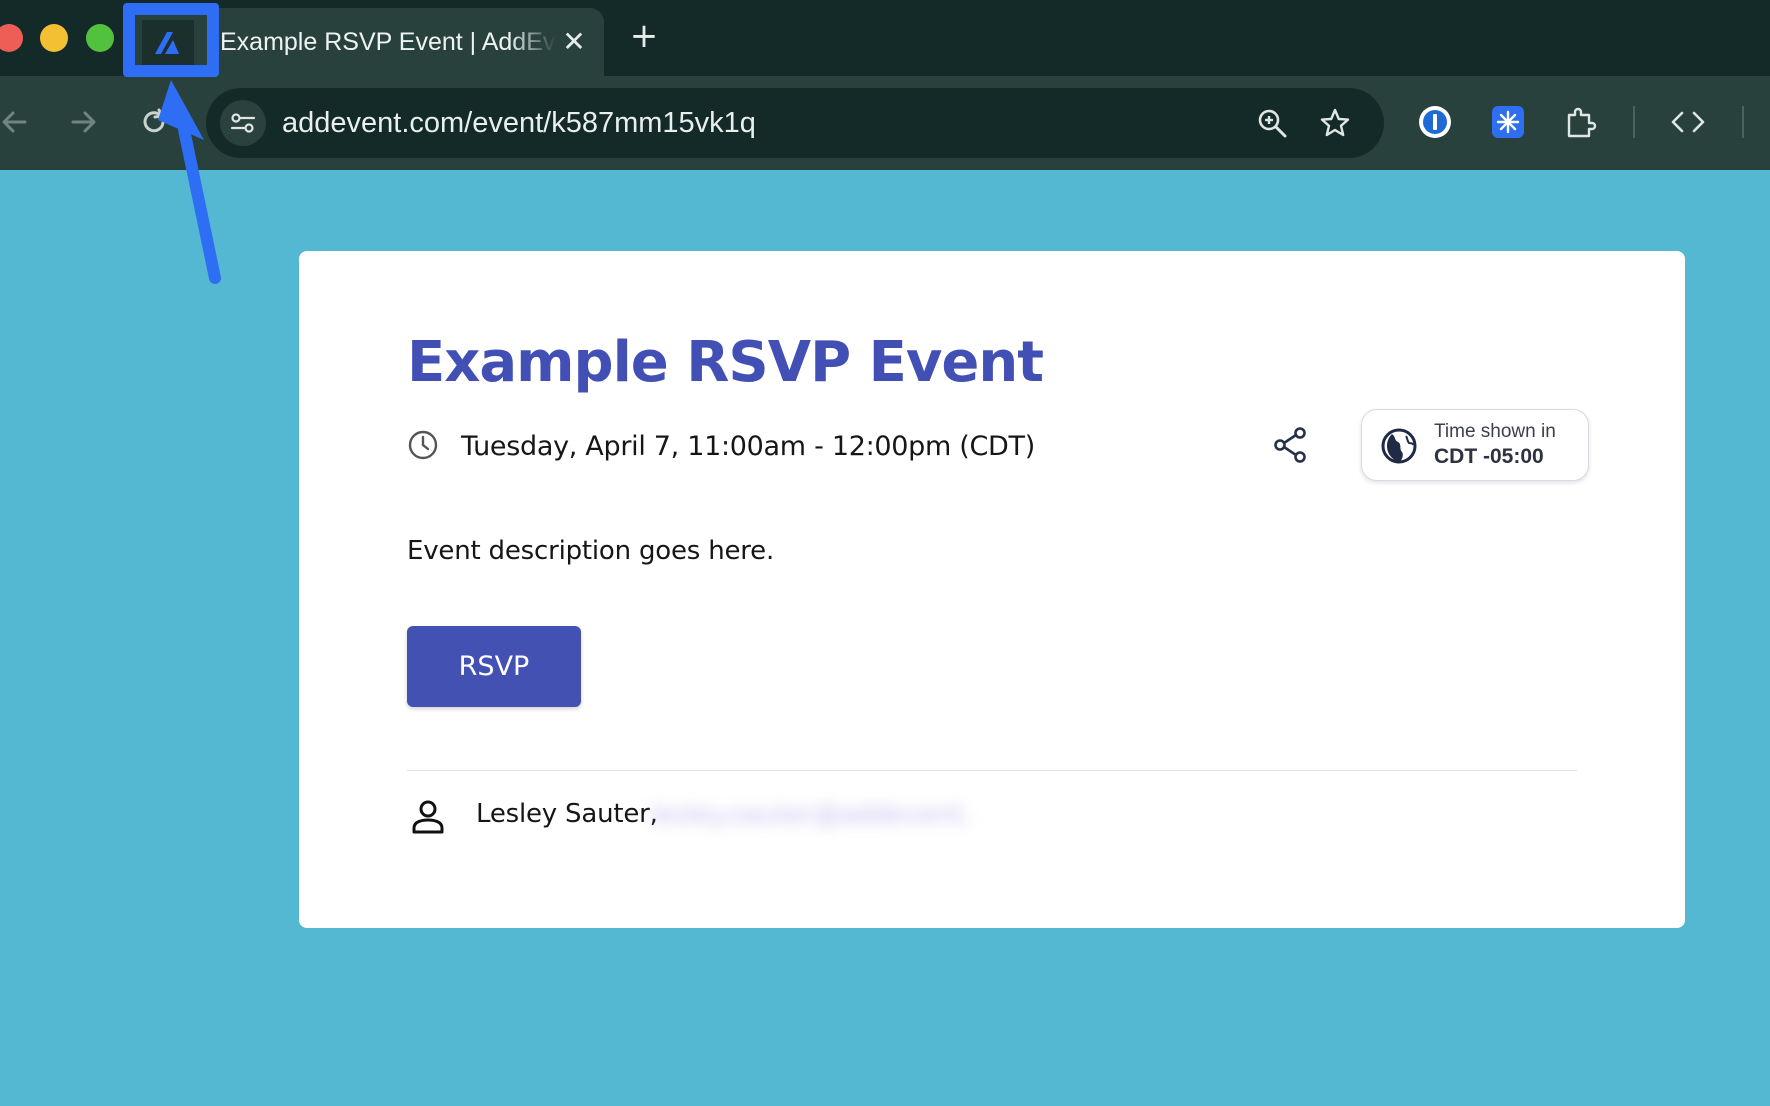 This screenshot has width=1770, height=1106. I want to click on event-description: Event description goes here., so click(591, 551).